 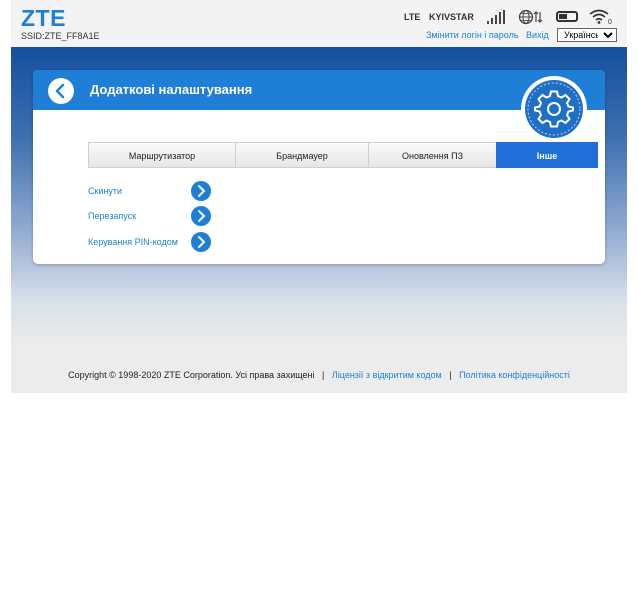 I want to click on settings-badge, so click(x=554, y=109).